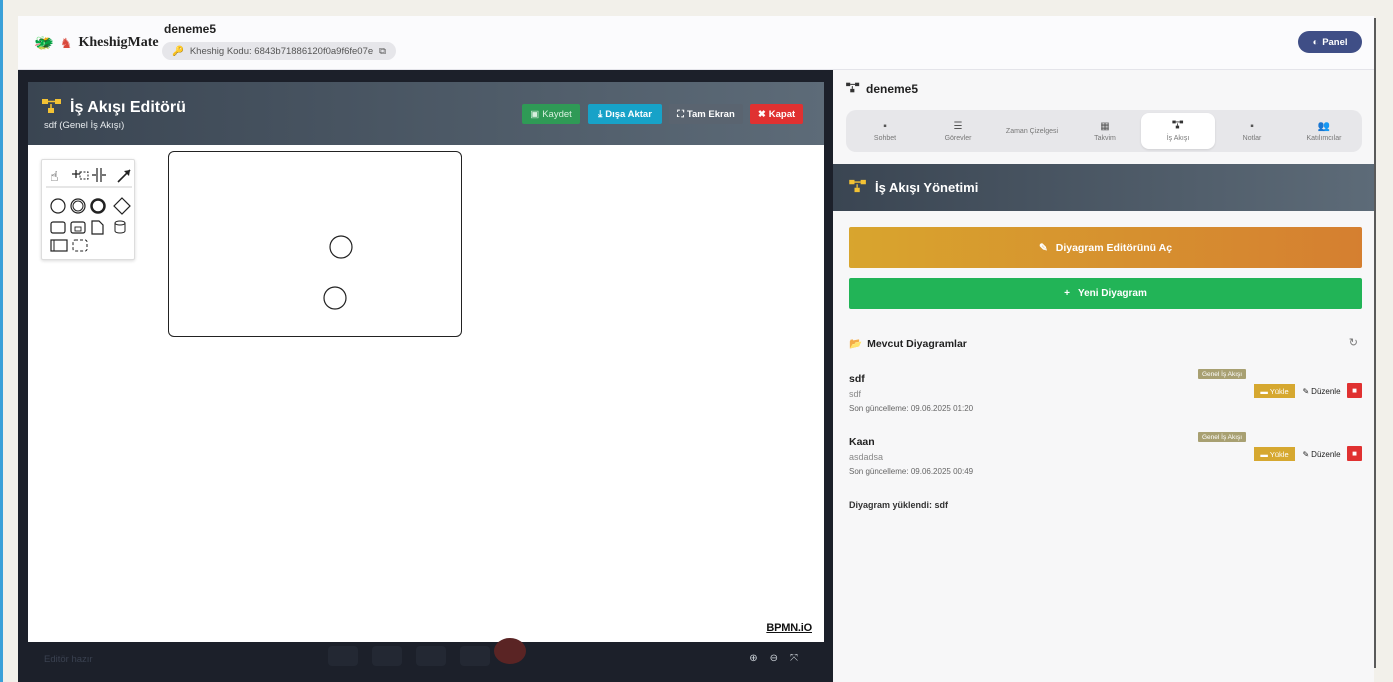 The height and width of the screenshot is (682, 1393). I want to click on bpmn-io-watermark: BPMN.iO, so click(789, 628).